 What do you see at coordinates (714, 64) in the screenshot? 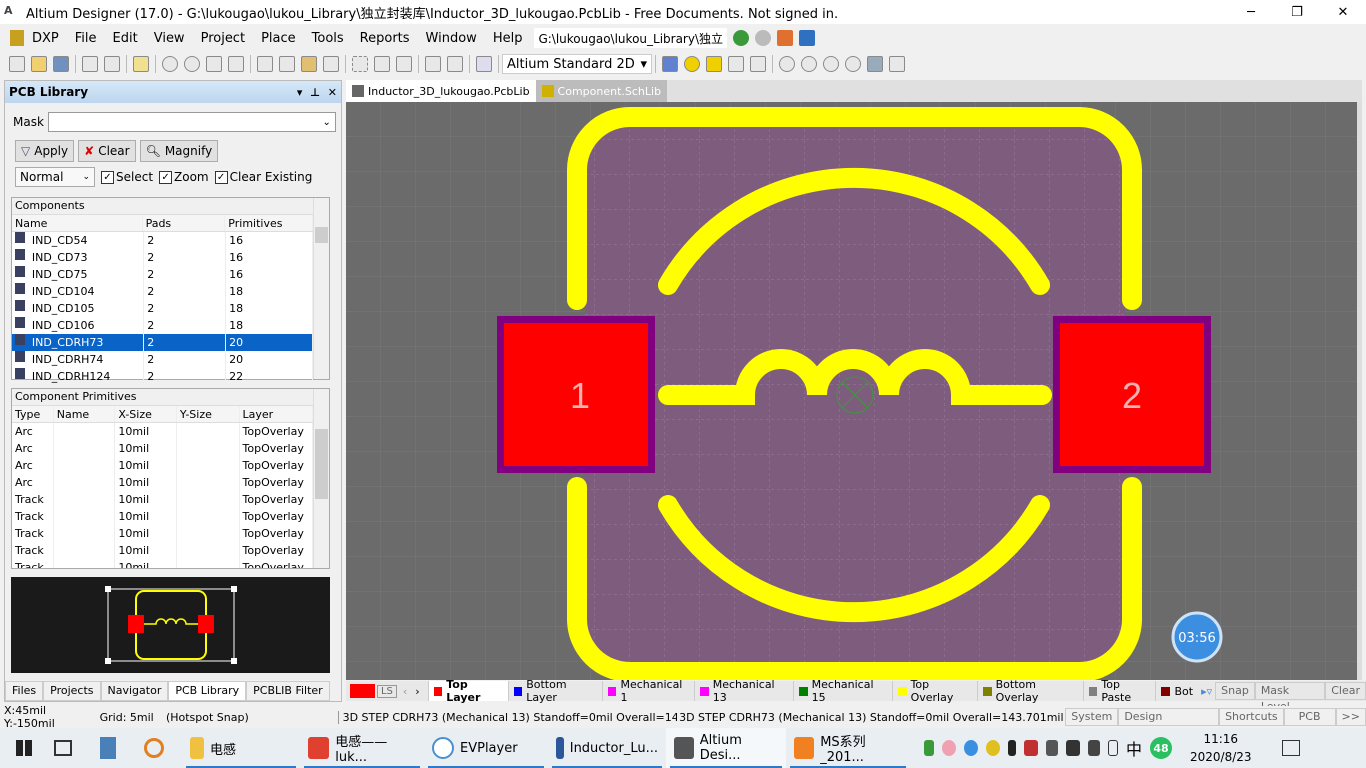
I see `via-icon` at bounding box center [714, 64].